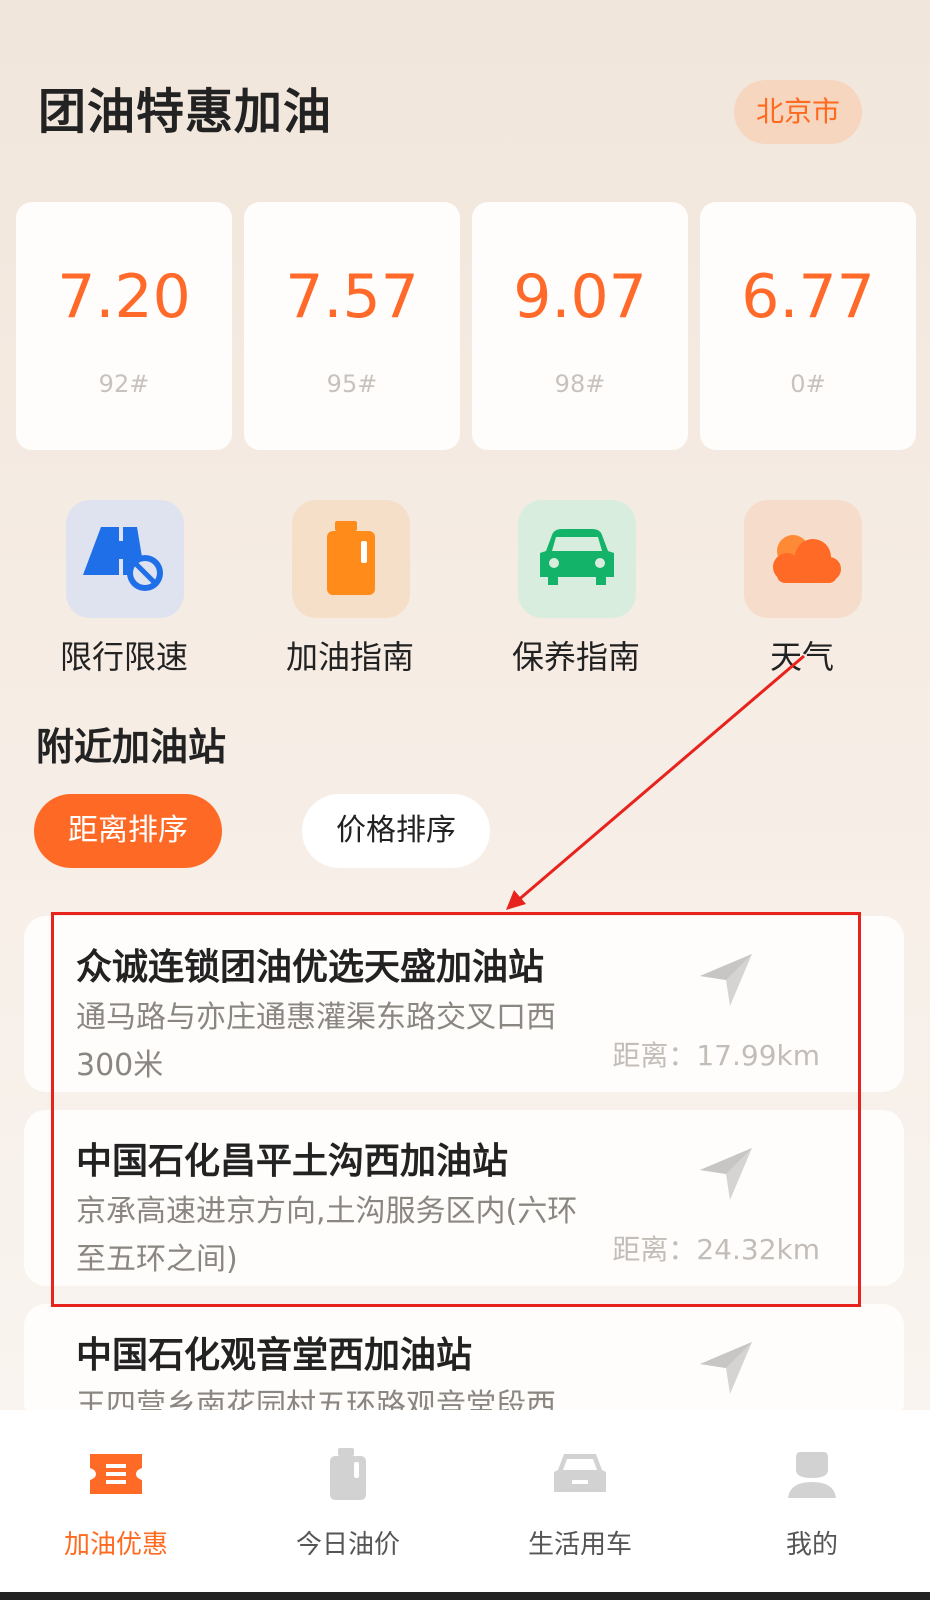 This screenshot has height=1600, width=930. What do you see at coordinates (396, 831) in the screenshot?
I see `sort-by-price-button: 价格排序` at bounding box center [396, 831].